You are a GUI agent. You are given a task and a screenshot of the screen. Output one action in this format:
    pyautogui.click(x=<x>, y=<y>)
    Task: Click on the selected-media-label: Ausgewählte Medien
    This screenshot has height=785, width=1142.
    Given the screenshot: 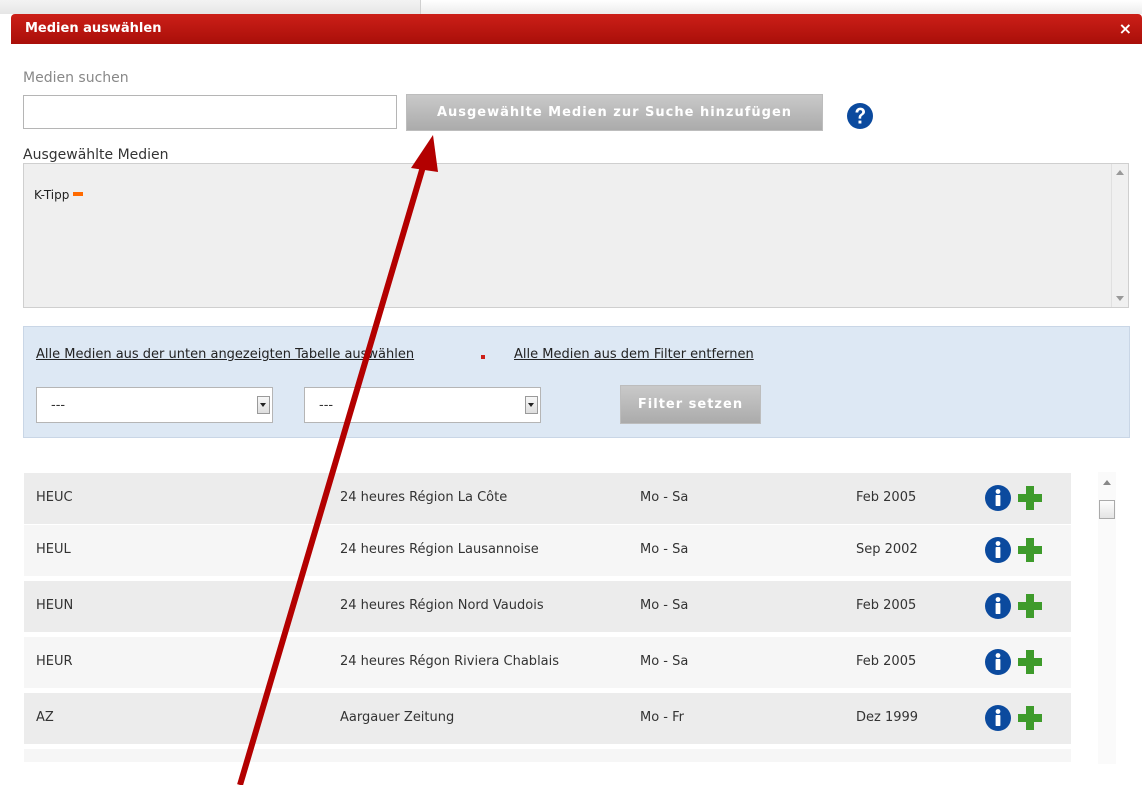 What is the action you would take?
    pyautogui.click(x=96, y=155)
    